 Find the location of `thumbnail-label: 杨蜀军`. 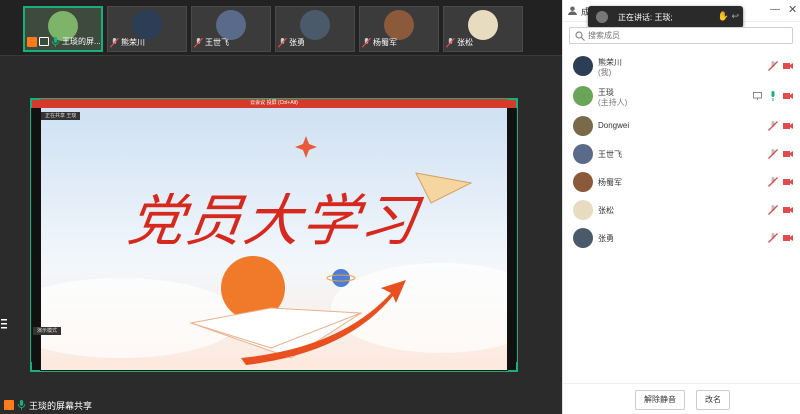

thumbnail-label: 杨蜀军 is located at coordinates (379, 42).